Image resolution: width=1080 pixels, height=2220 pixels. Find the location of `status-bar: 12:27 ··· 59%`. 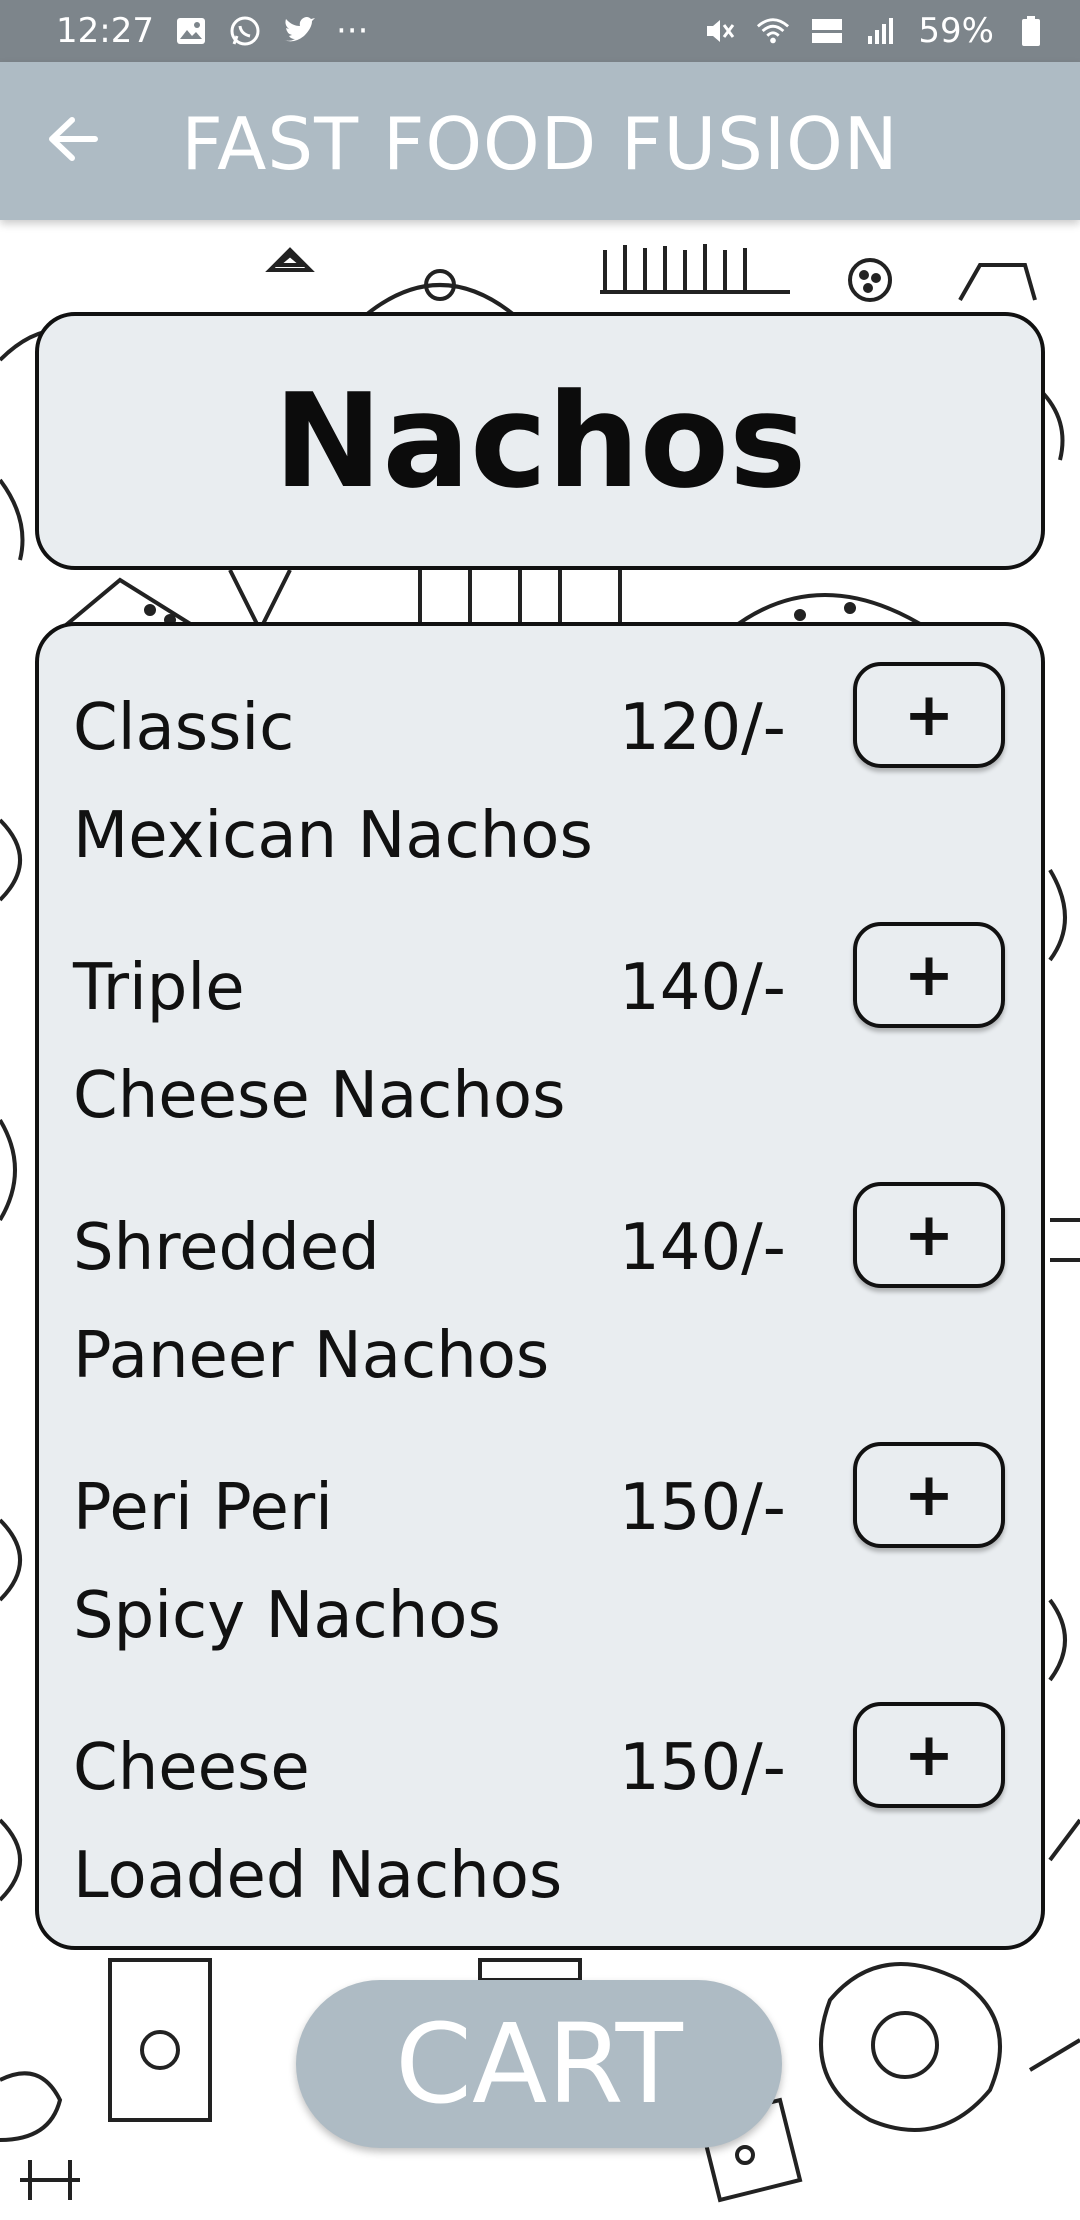

status-bar: 12:27 ··· 59% is located at coordinates (540, 31).